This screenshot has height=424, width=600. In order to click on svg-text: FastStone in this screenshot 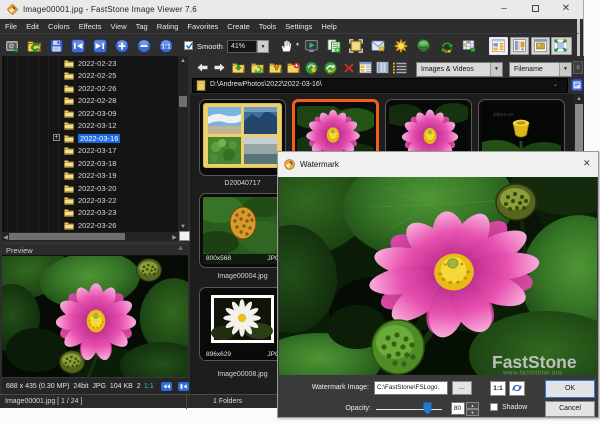, I will do `click(534, 362)`.